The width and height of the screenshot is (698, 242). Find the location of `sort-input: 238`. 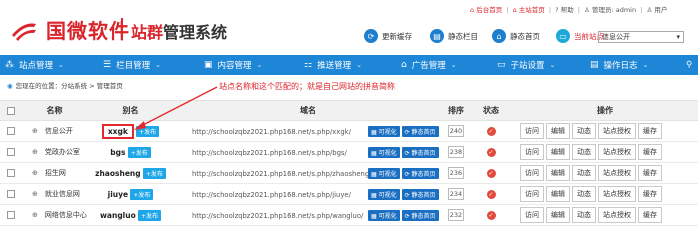

sort-input: 238 is located at coordinates (456, 152).